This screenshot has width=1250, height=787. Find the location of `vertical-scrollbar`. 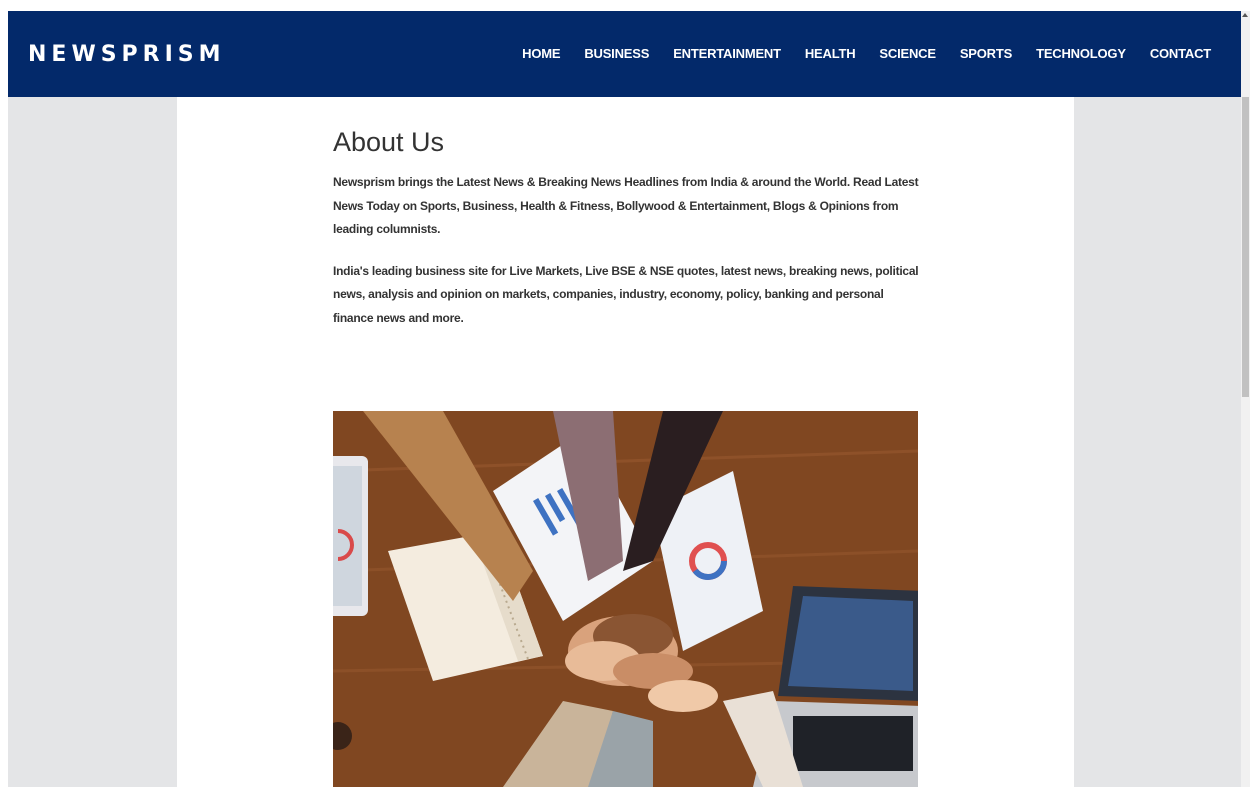

vertical-scrollbar is located at coordinates (1245, 399).